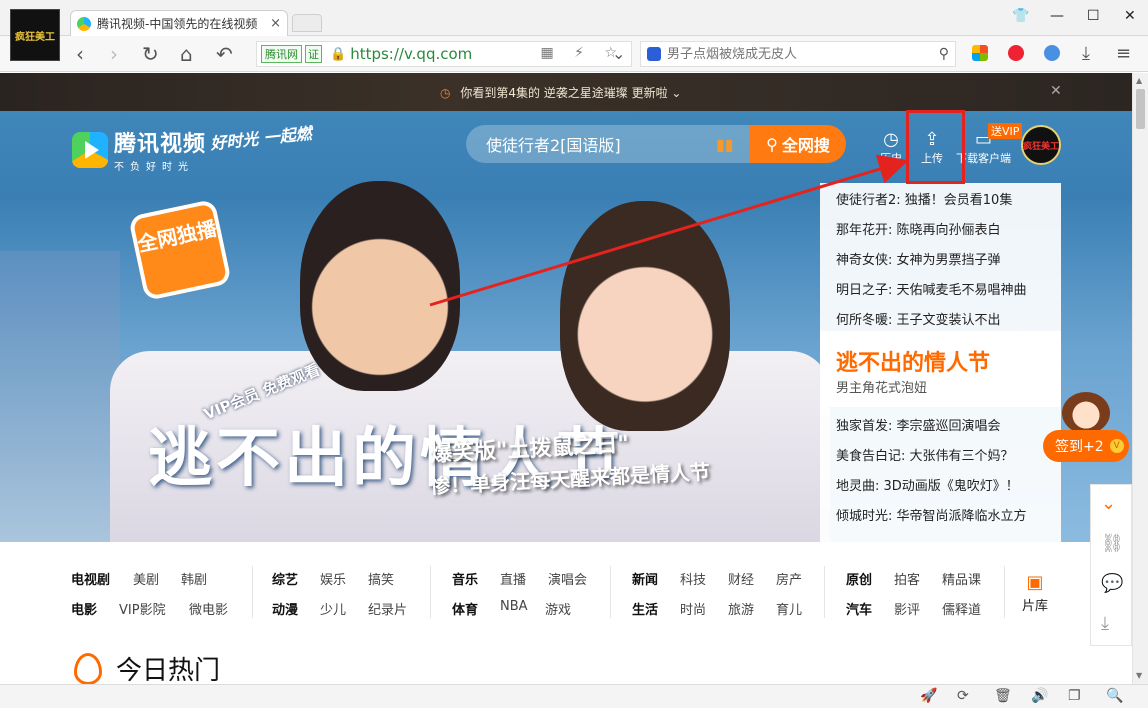 This screenshot has width=1148, height=708. Describe the element at coordinates (1139, 80) in the screenshot. I see `scroll-up-icon: ▲` at that location.